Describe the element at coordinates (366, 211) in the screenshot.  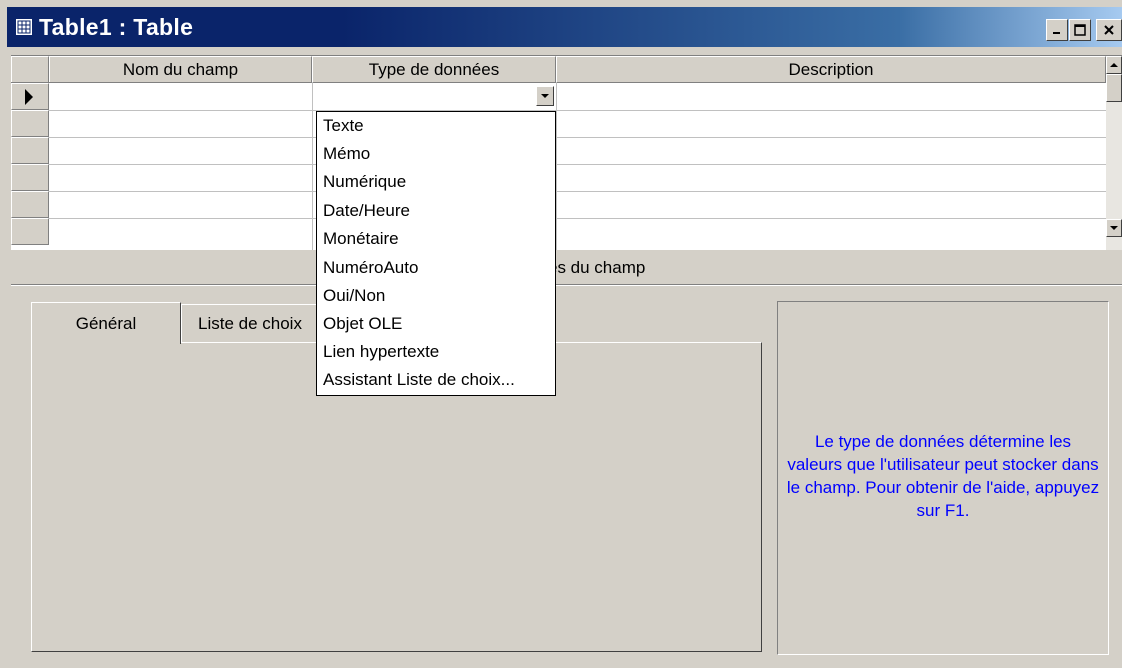
I see `data-type-option: Date/Heure` at that location.